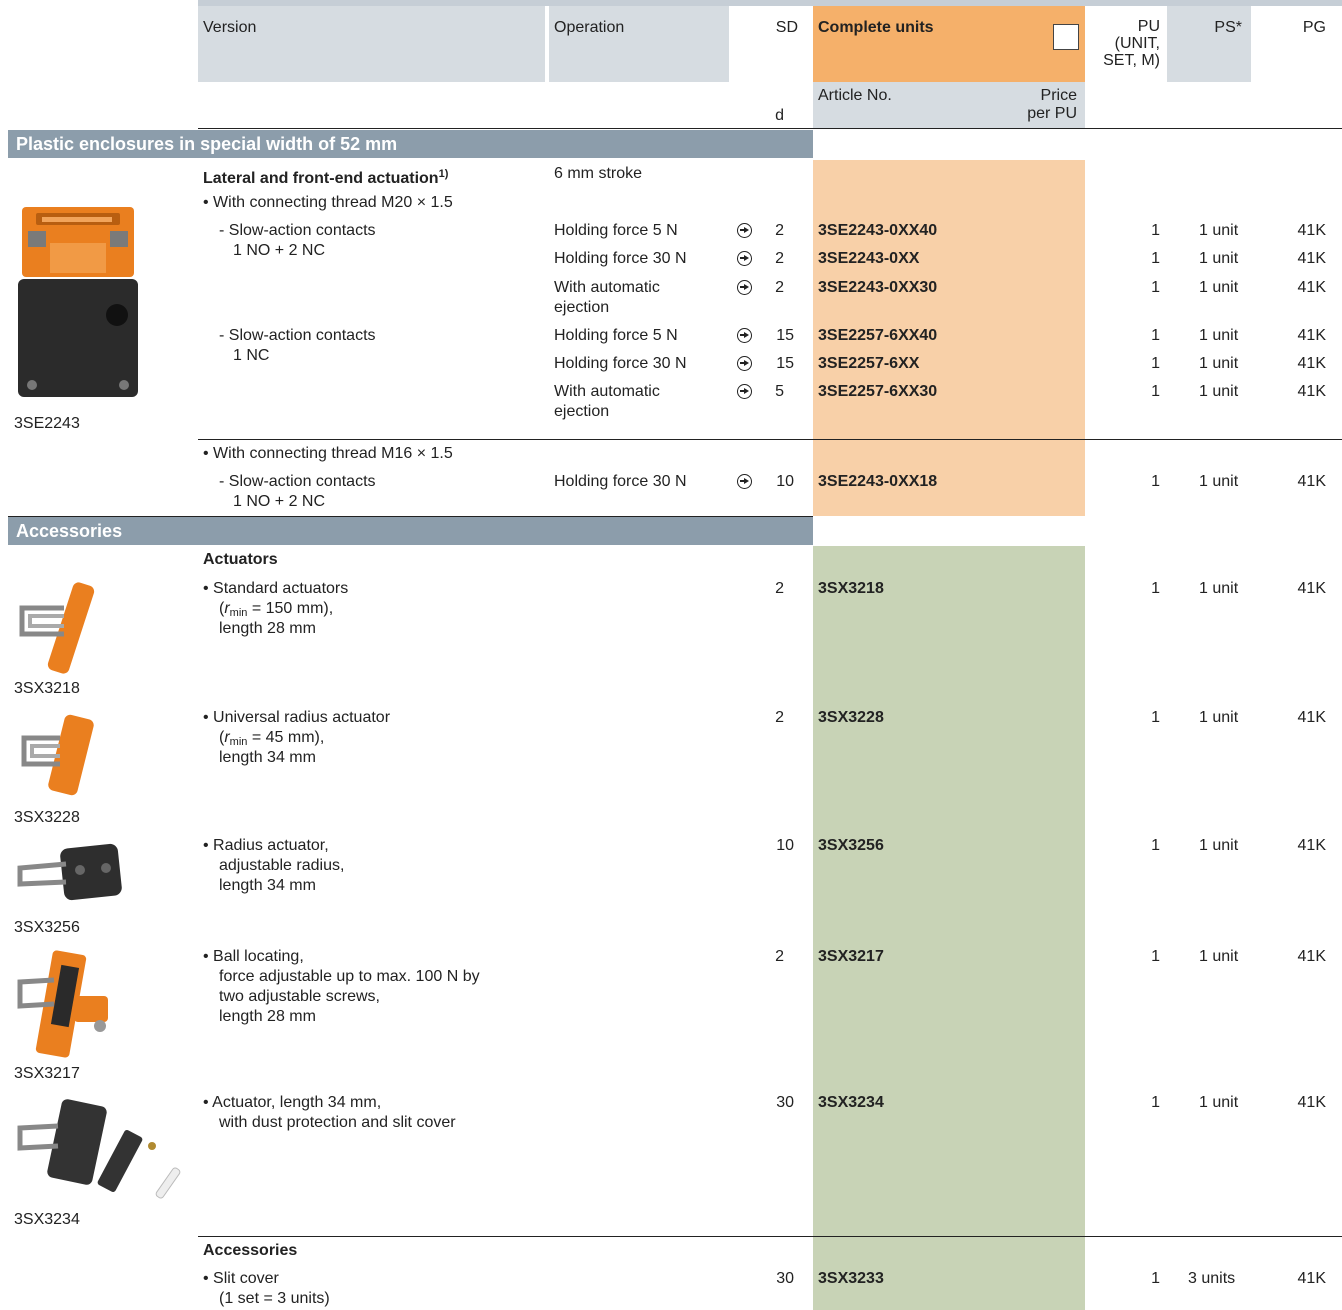 The image size is (1342, 1310). Describe the element at coordinates (267, 1016) in the screenshot. I see `item-line-4: length 28 mm` at that location.